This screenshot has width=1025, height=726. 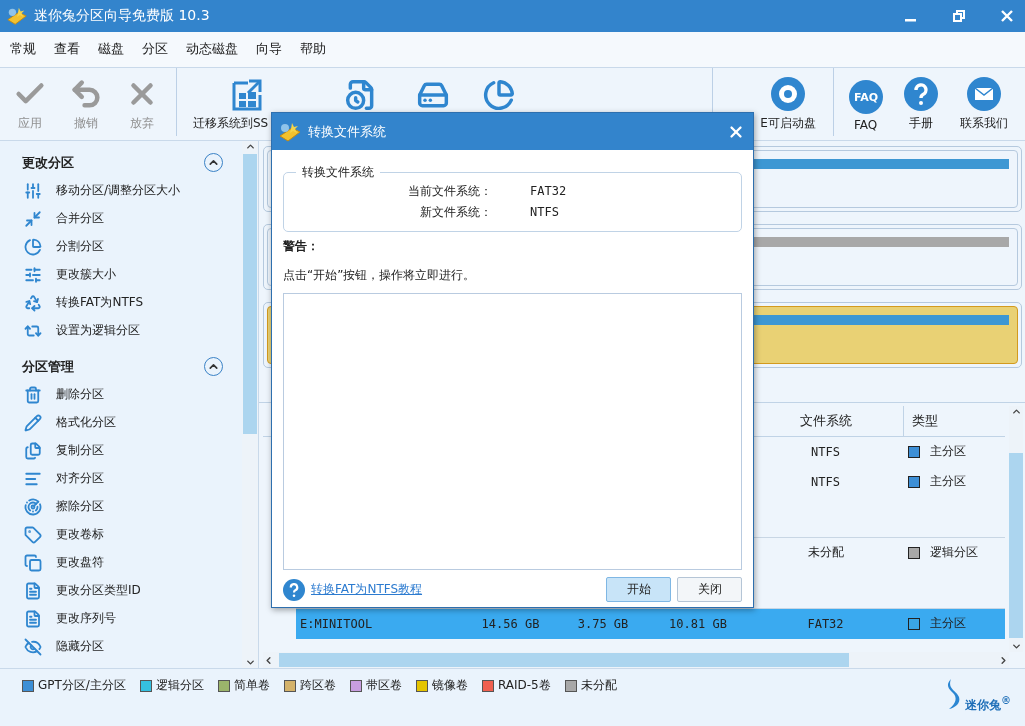 I want to click on warning-message: 点击“开始”按钮，操作将立即进行。, so click(x=380, y=275).